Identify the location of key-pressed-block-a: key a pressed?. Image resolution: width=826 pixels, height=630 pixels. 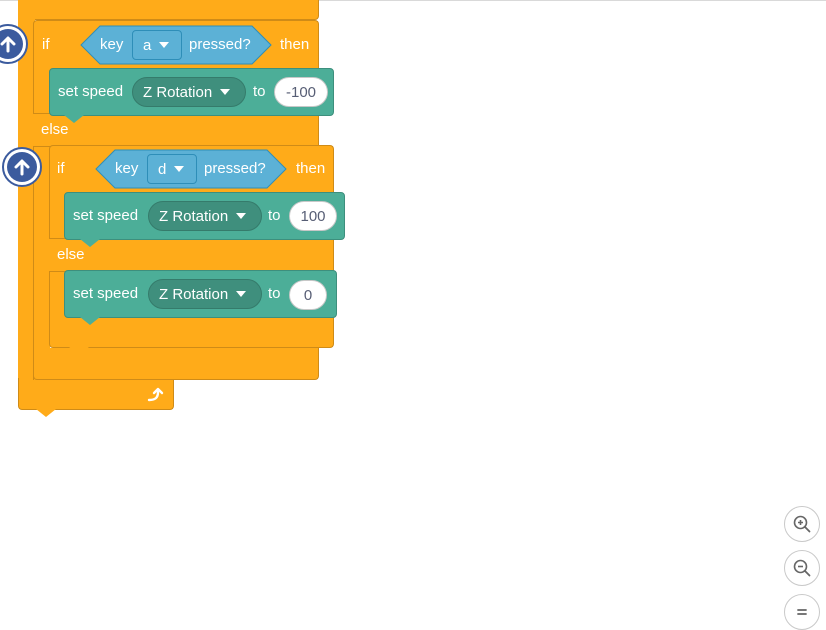
(176, 45).